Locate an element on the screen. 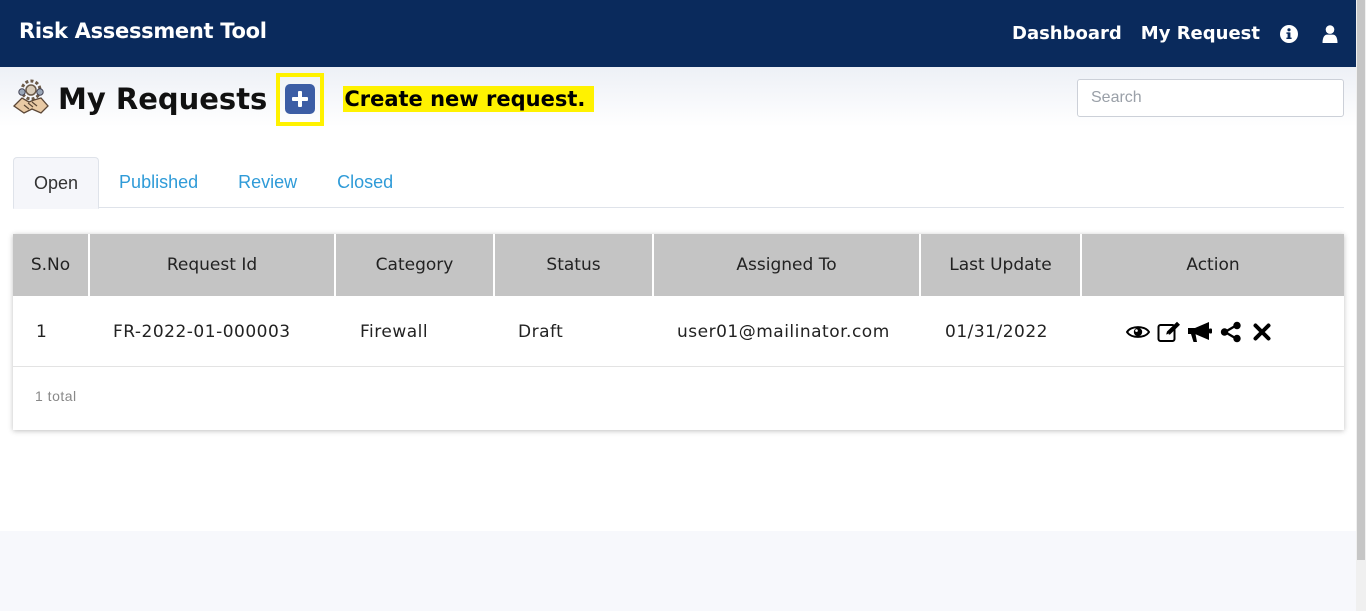 This screenshot has width=1366, height=611. cell-status: Draft is located at coordinates (541, 331).